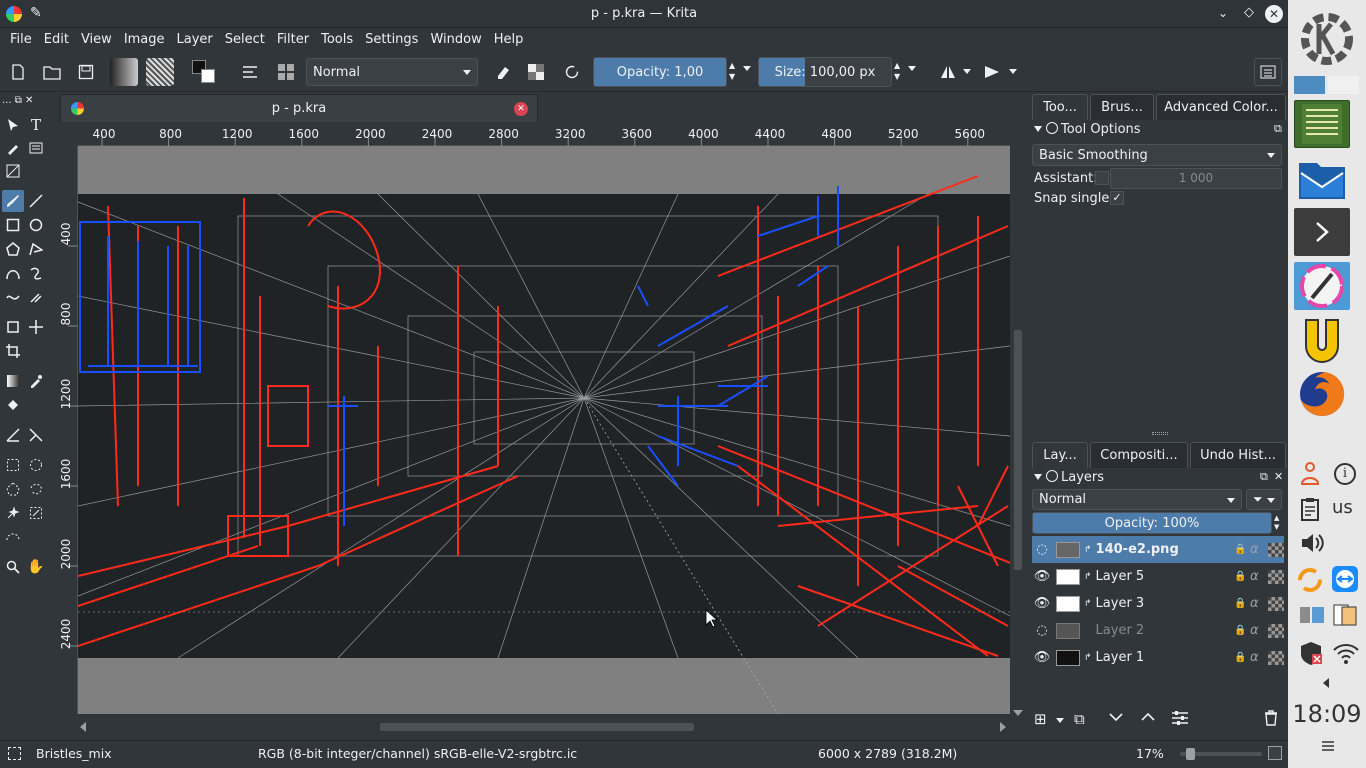 Image resolution: width=1366 pixels, height=768 pixels. Describe the element at coordinates (1148, 719) in the screenshot. I see `move-layer-up-icon` at that location.